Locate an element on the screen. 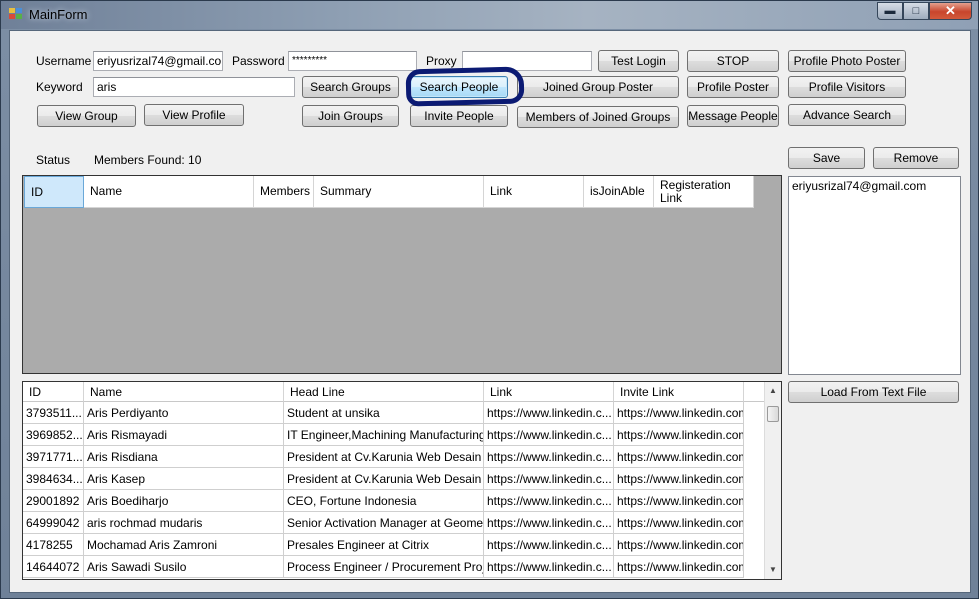  keyword-label: Keyword is located at coordinates (59, 87).